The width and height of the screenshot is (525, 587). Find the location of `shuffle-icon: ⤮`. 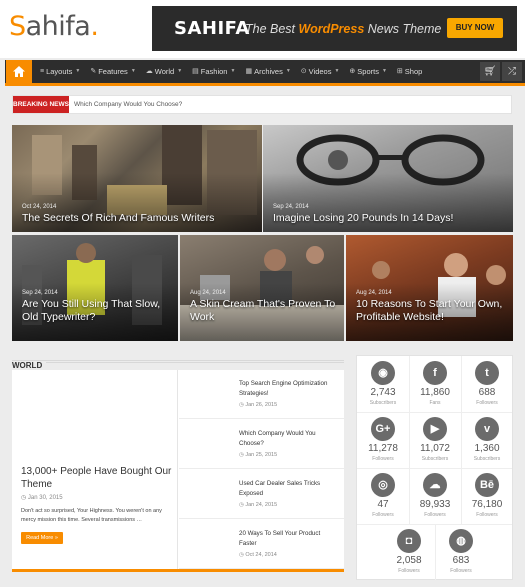

shuffle-icon: ⤮ is located at coordinates (512, 71).